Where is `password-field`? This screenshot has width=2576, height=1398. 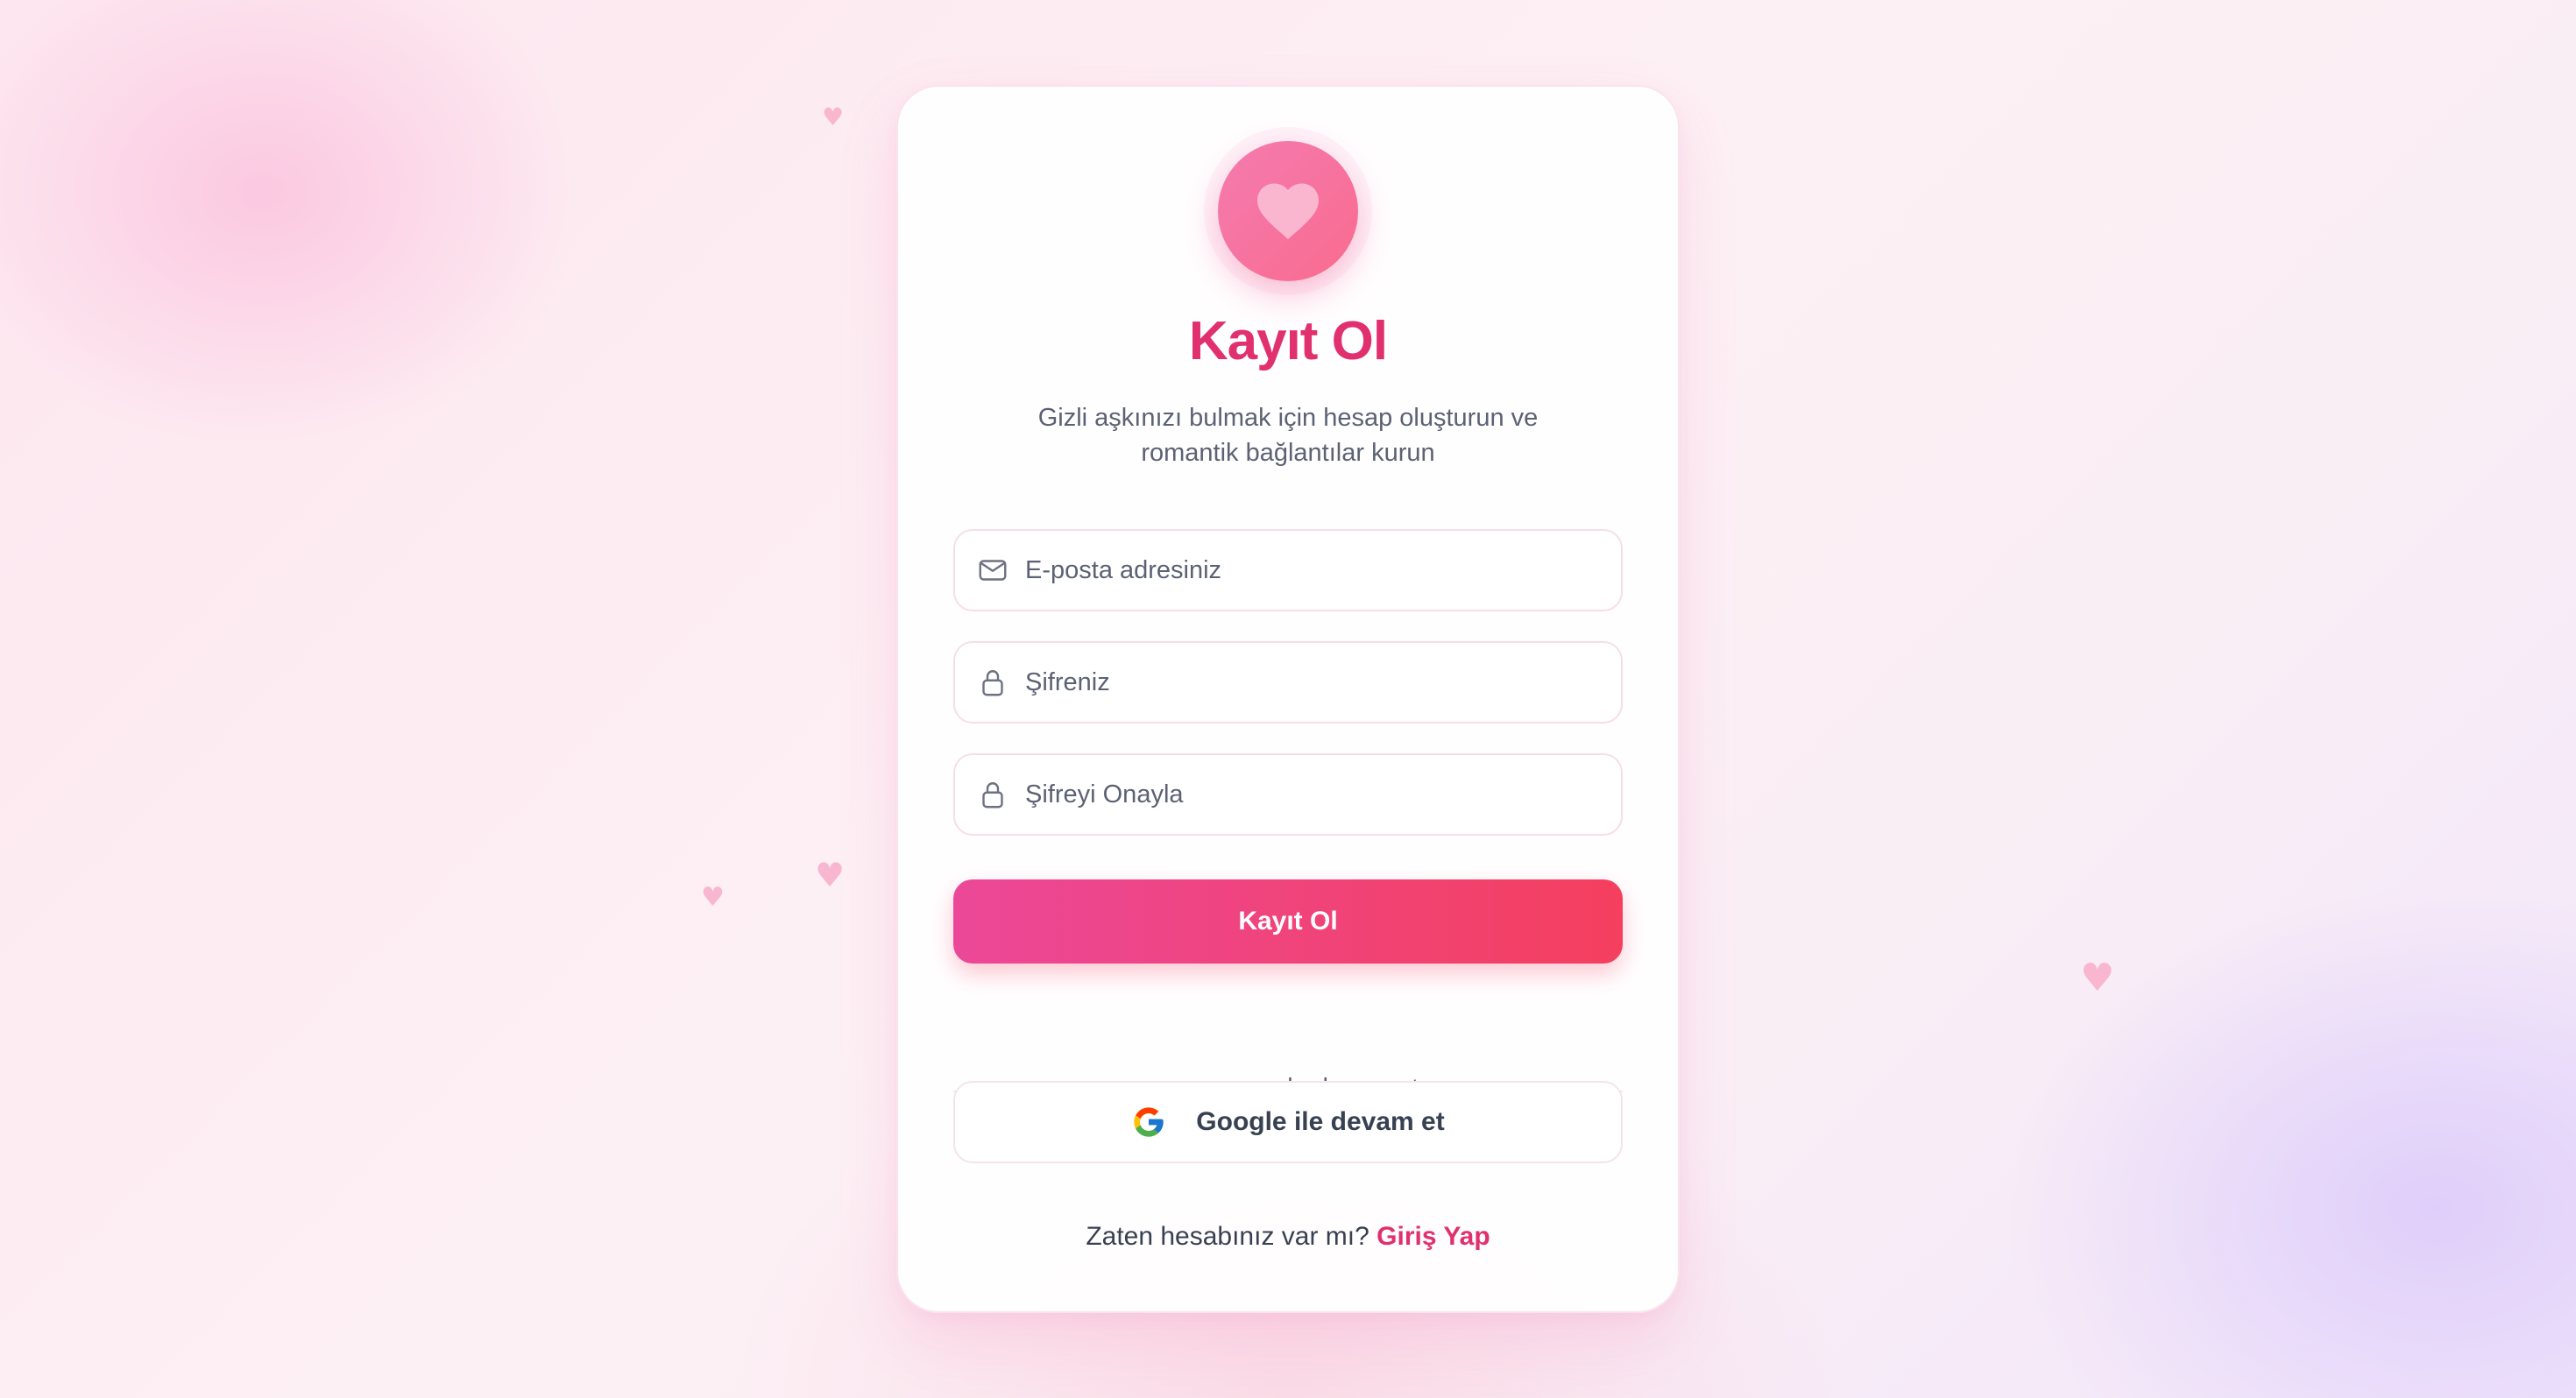 password-field is located at coordinates (1288, 682).